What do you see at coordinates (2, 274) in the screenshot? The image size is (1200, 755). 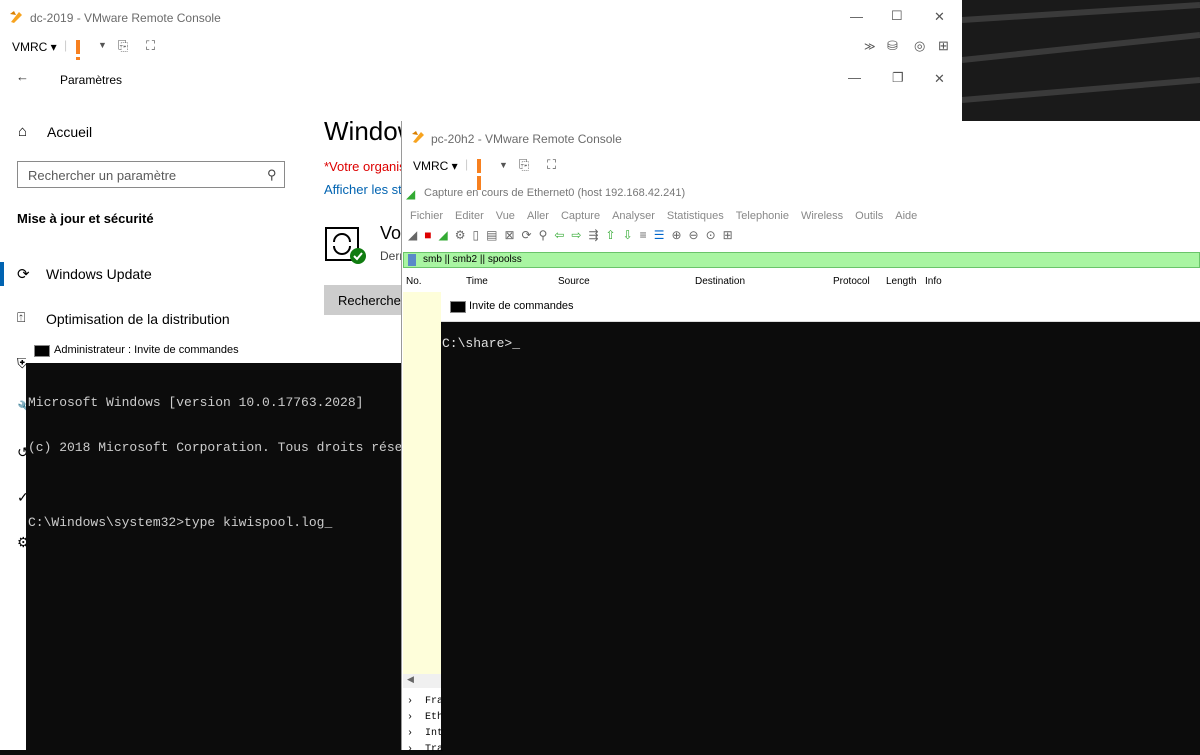 I see `selected-indicator` at bounding box center [2, 274].